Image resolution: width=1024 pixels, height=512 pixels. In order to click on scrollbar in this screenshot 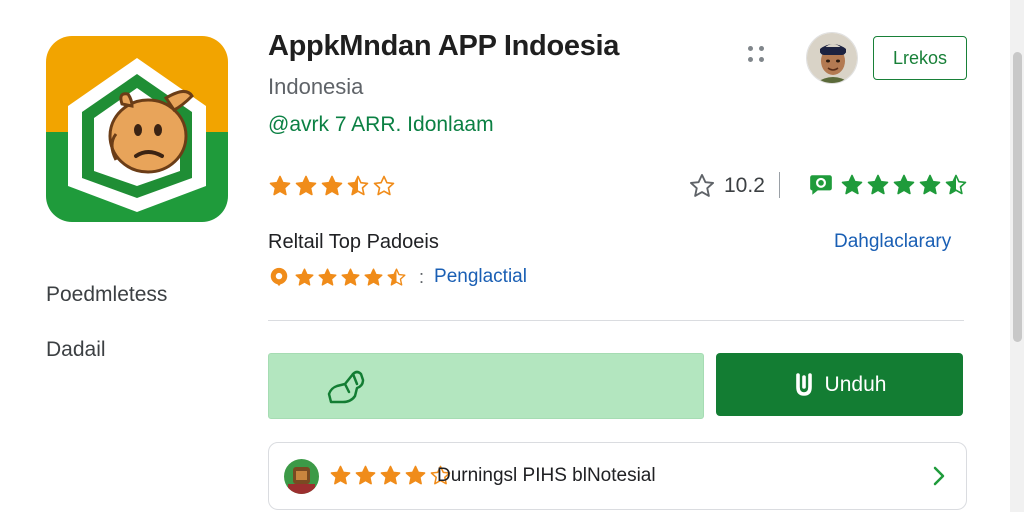, I will do `click(1017, 256)`.